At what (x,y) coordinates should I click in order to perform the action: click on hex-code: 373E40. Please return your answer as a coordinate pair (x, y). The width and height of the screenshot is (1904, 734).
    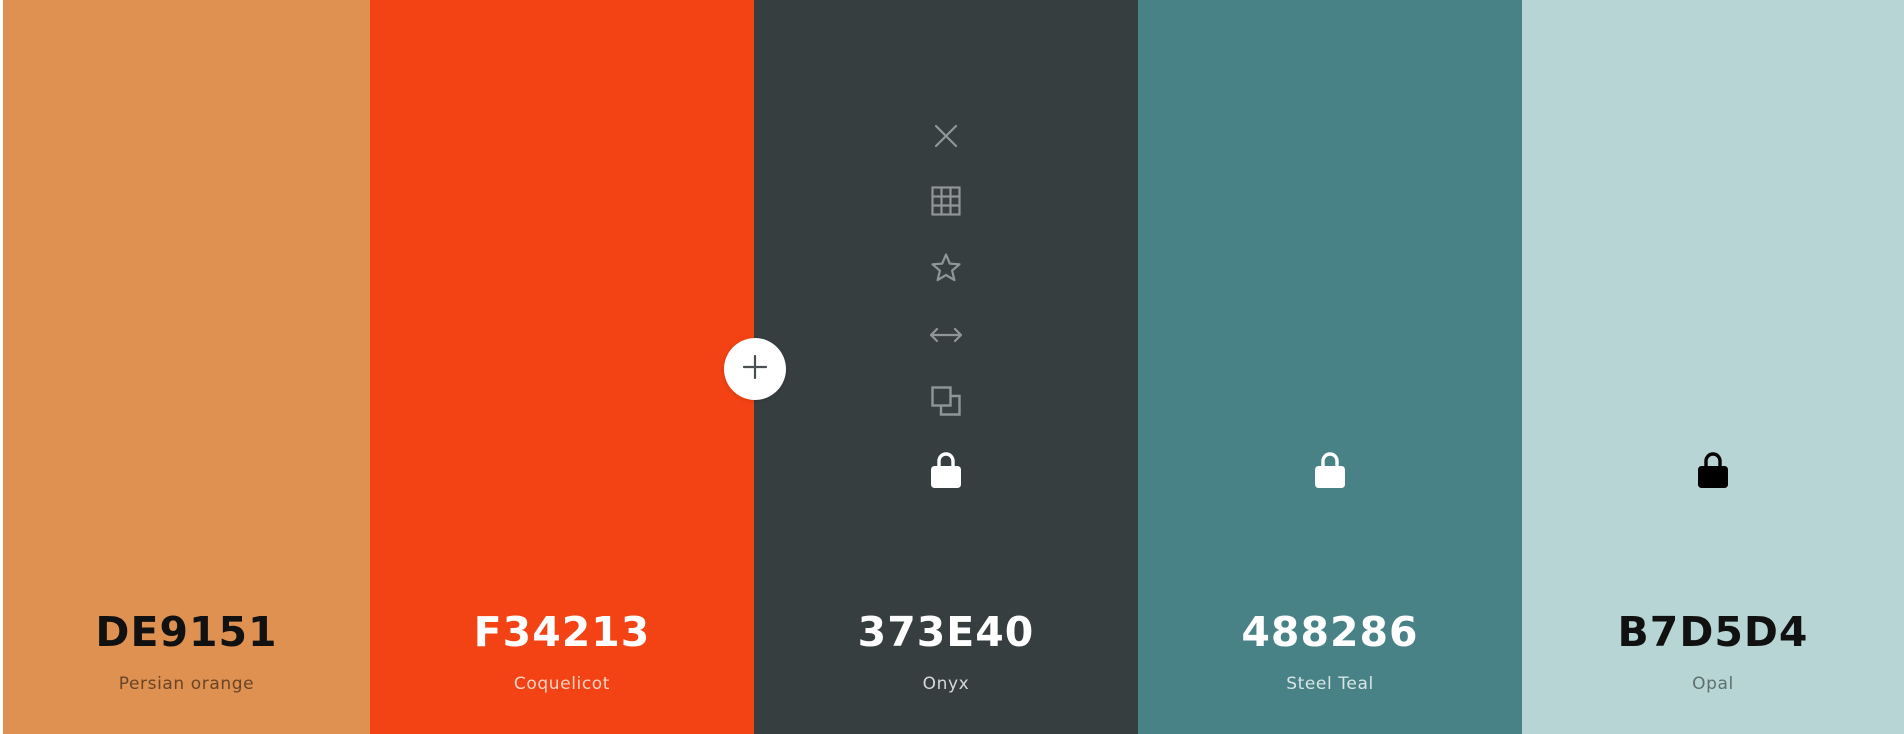
    Looking at the image, I should click on (946, 632).